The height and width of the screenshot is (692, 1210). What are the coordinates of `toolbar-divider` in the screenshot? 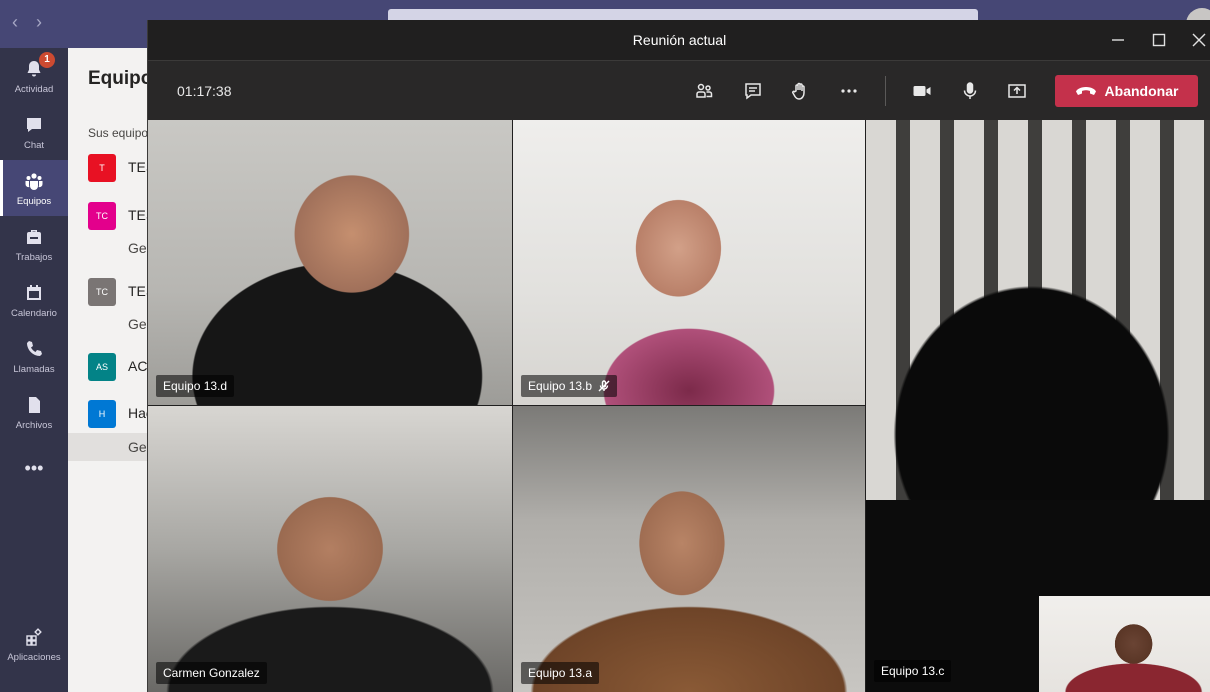 It's located at (885, 91).